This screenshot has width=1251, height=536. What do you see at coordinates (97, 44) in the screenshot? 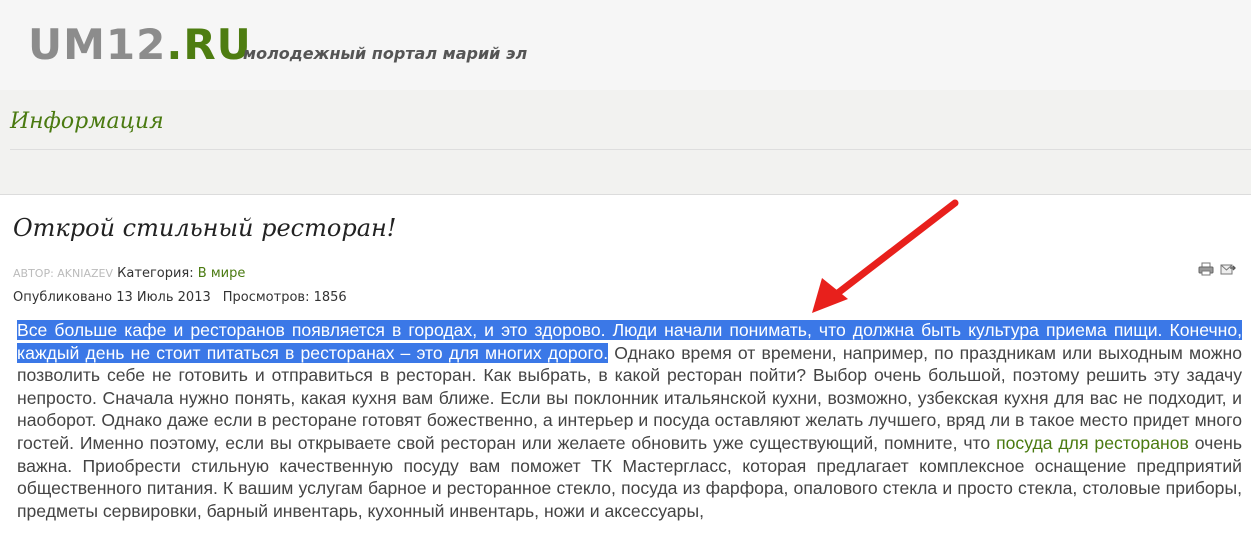
I see `logo-um: UM12` at bounding box center [97, 44].